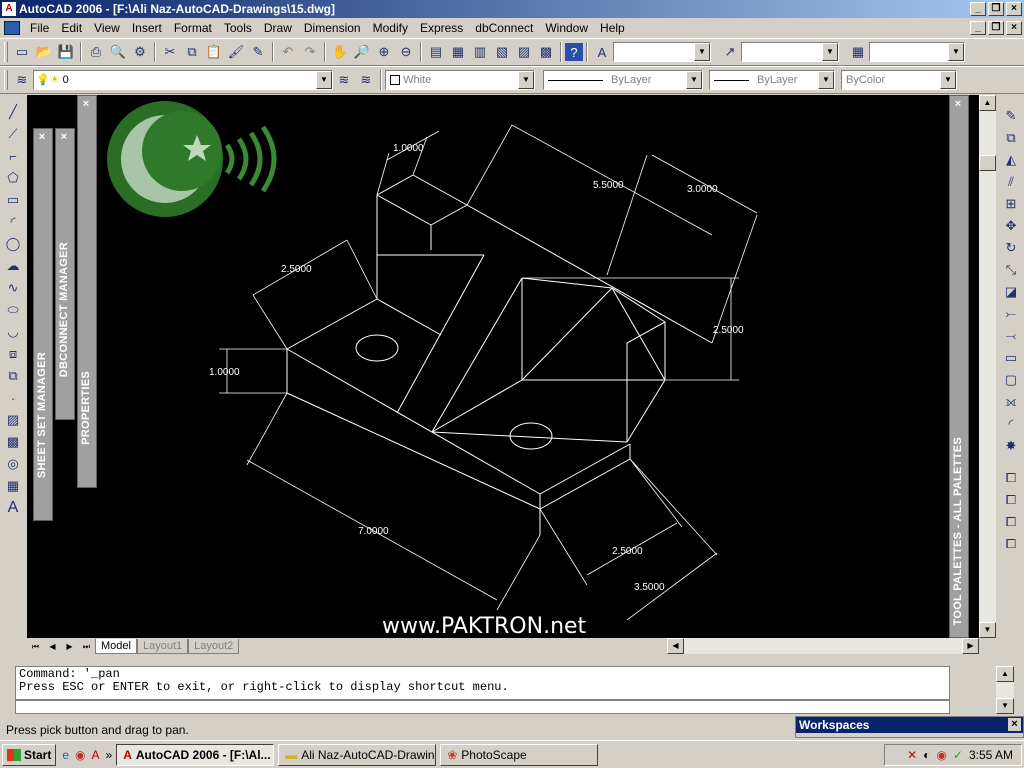 This screenshot has width=1024, height=768. What do you see at coordinates (116, 646) in the screenshot?
I see `tab-model: Model` at bounding box center [116, 646].